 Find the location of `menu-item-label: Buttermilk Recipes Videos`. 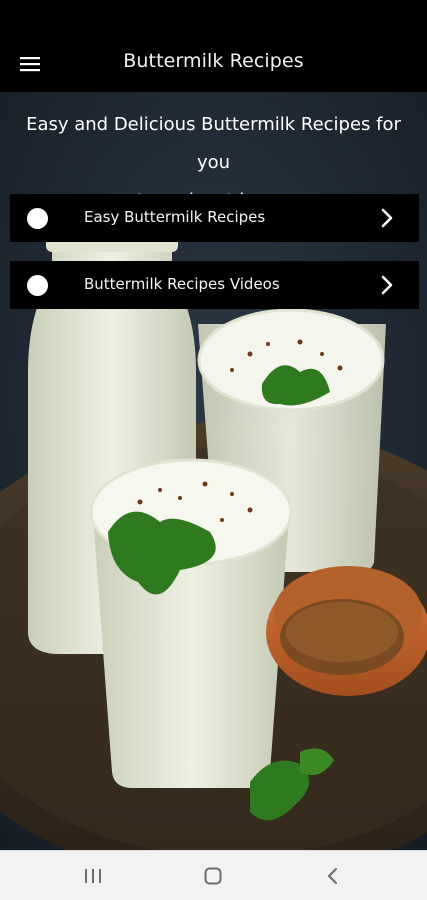

menu-item-label: Buttermilk Recipes Videos is located at coordinates (182, 284).